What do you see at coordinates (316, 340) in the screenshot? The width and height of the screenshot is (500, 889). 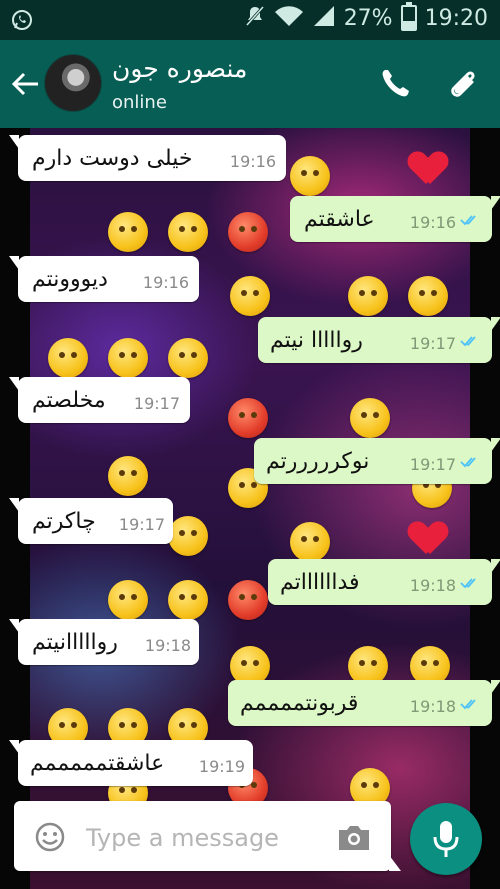 I see `message-text: روااااا نیتم` at bounding box center [316, 340].